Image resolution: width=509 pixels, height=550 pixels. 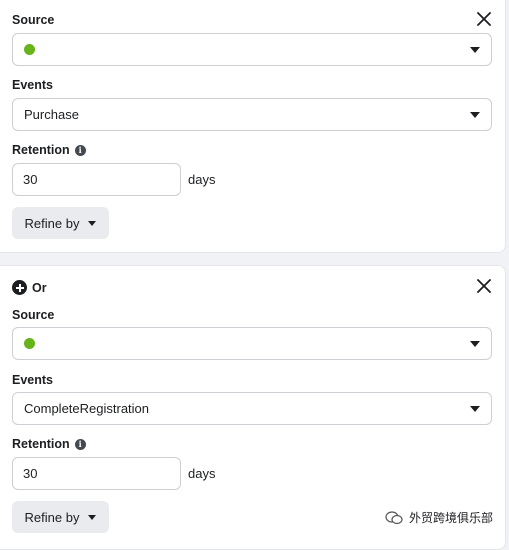 What do you see at coordinates (394, 518) in the screenshot?
I see `wechat-icon` at bounding box center [394, 518].